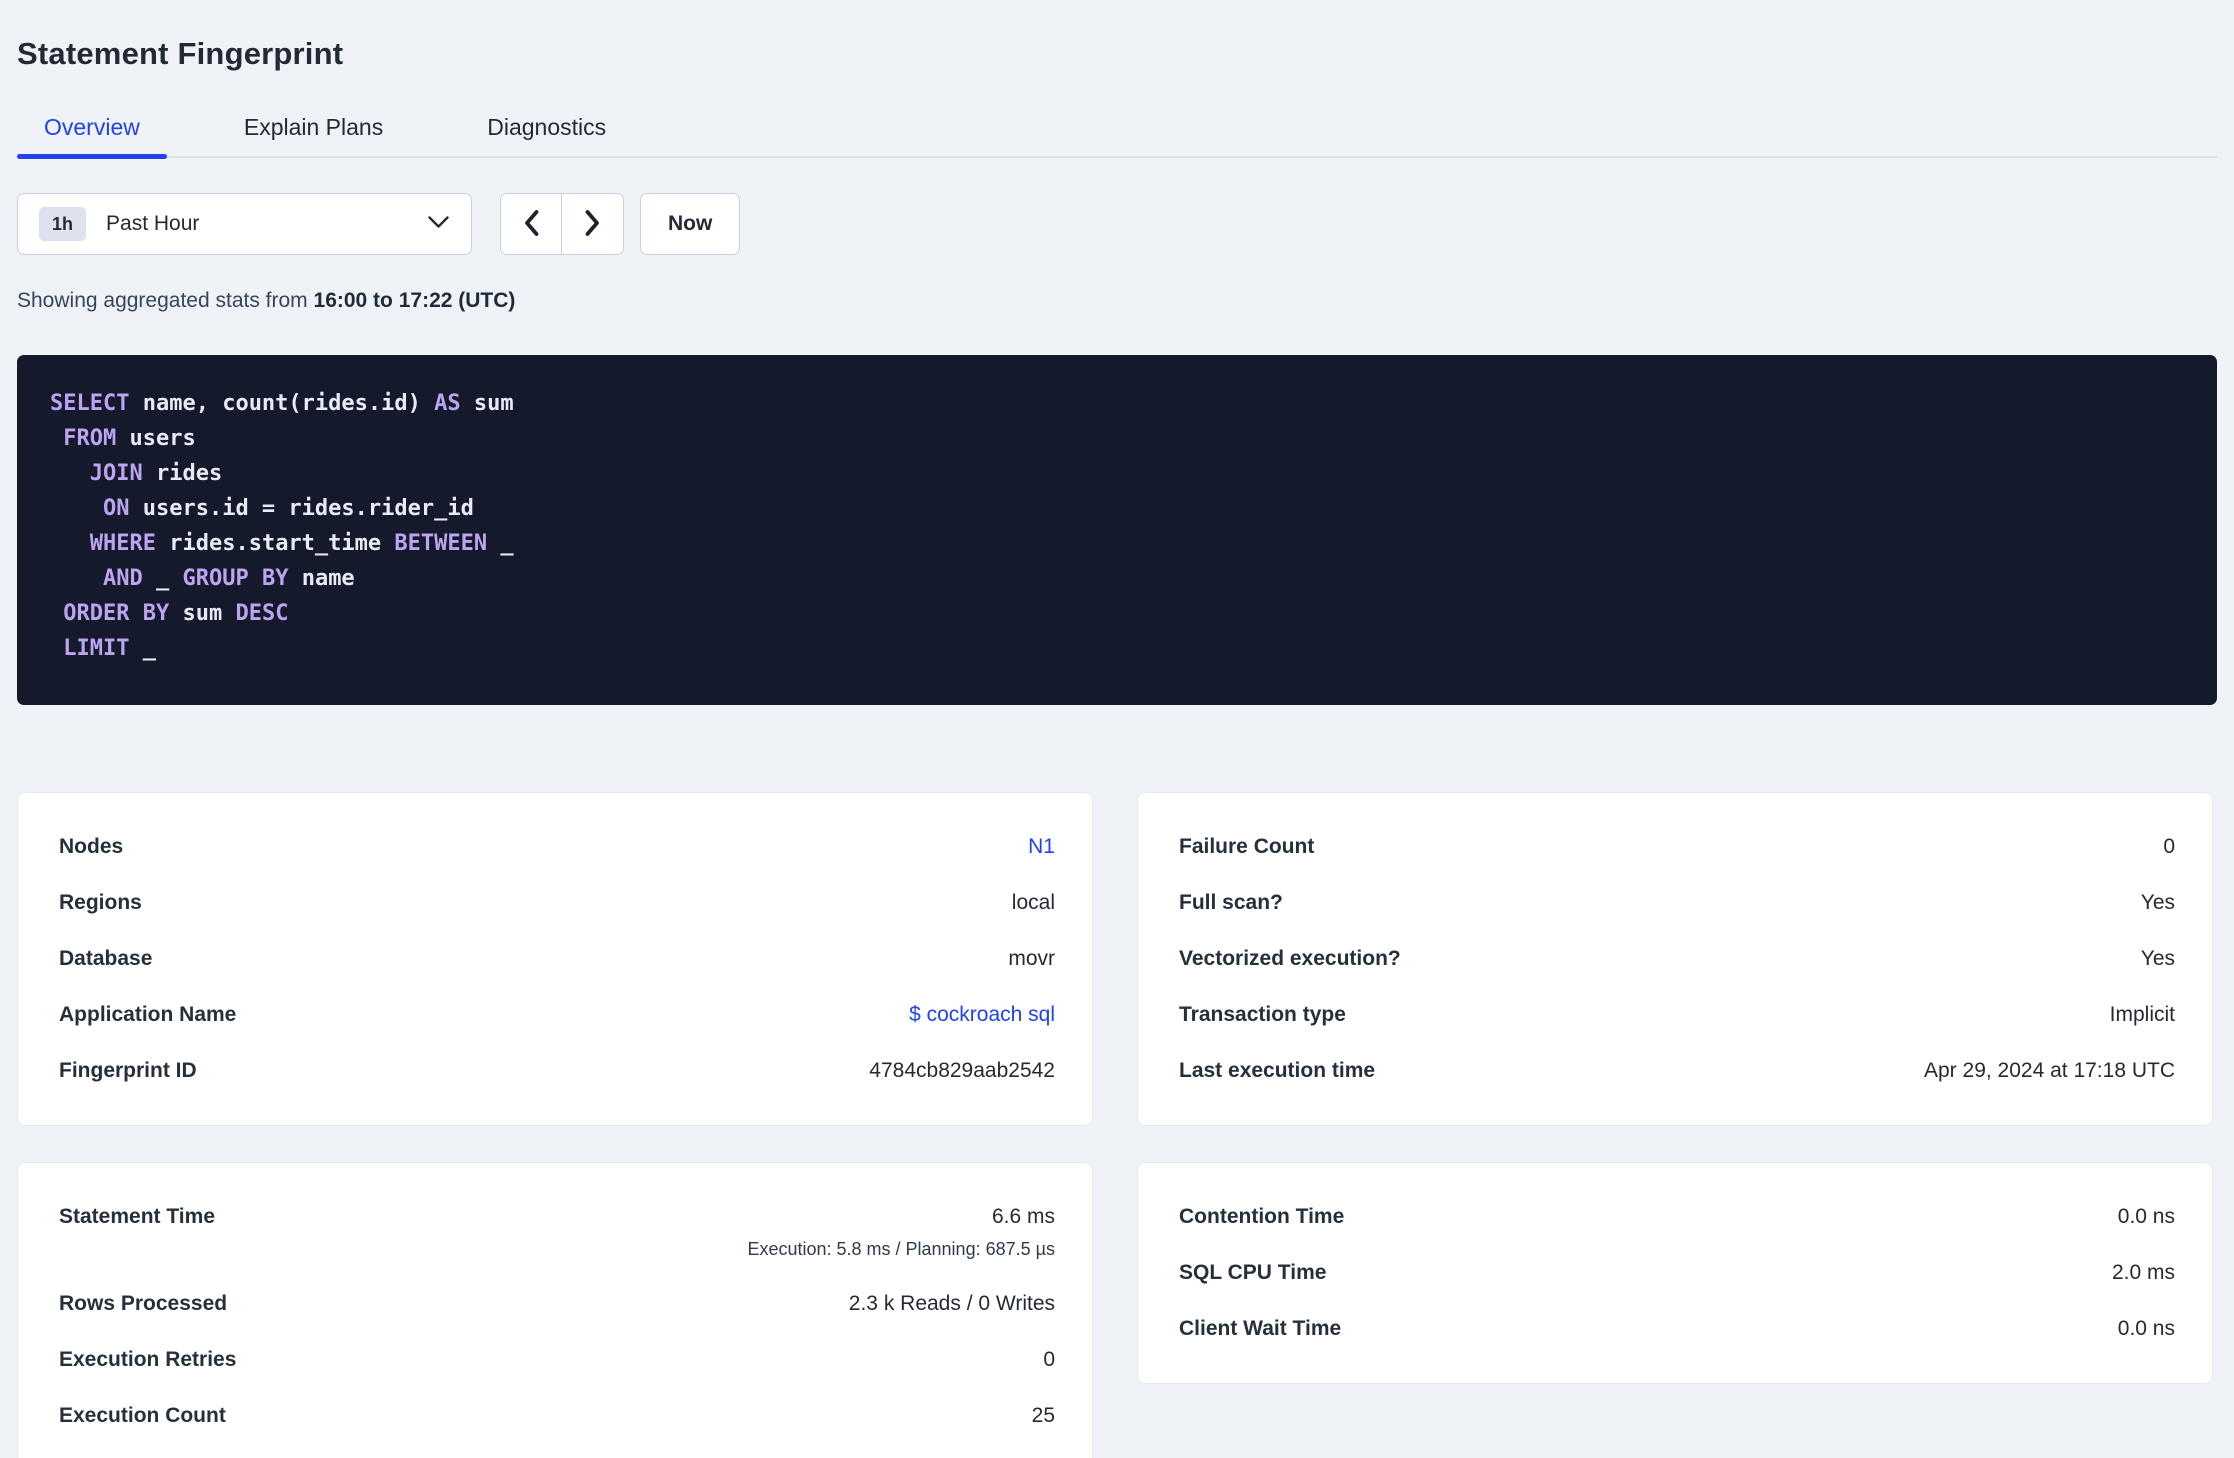  What do you see at coordinates (90, 438) in the screenshot?
I see `sql-keyword: FROM` at bounding box center [90, 438].